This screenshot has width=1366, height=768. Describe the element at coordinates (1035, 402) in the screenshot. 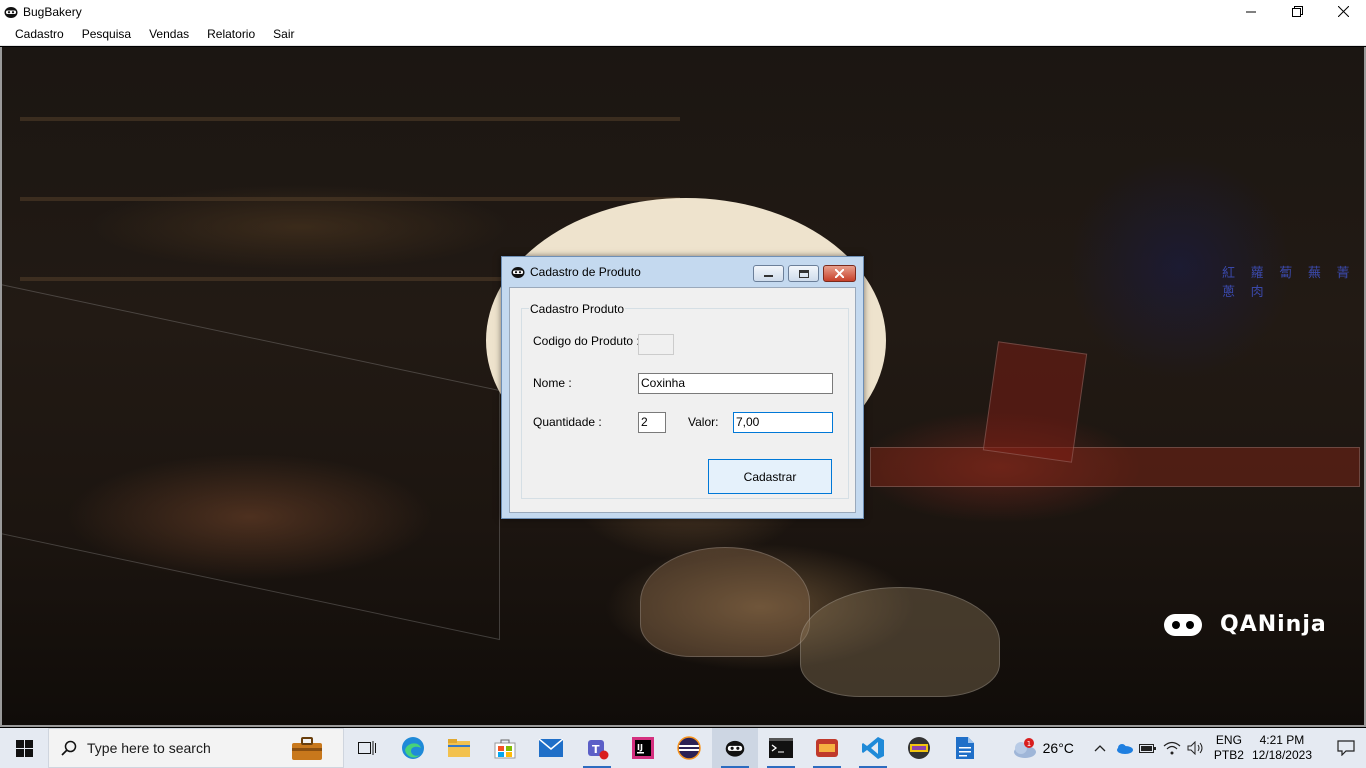

I see `menu-sign` at that location.